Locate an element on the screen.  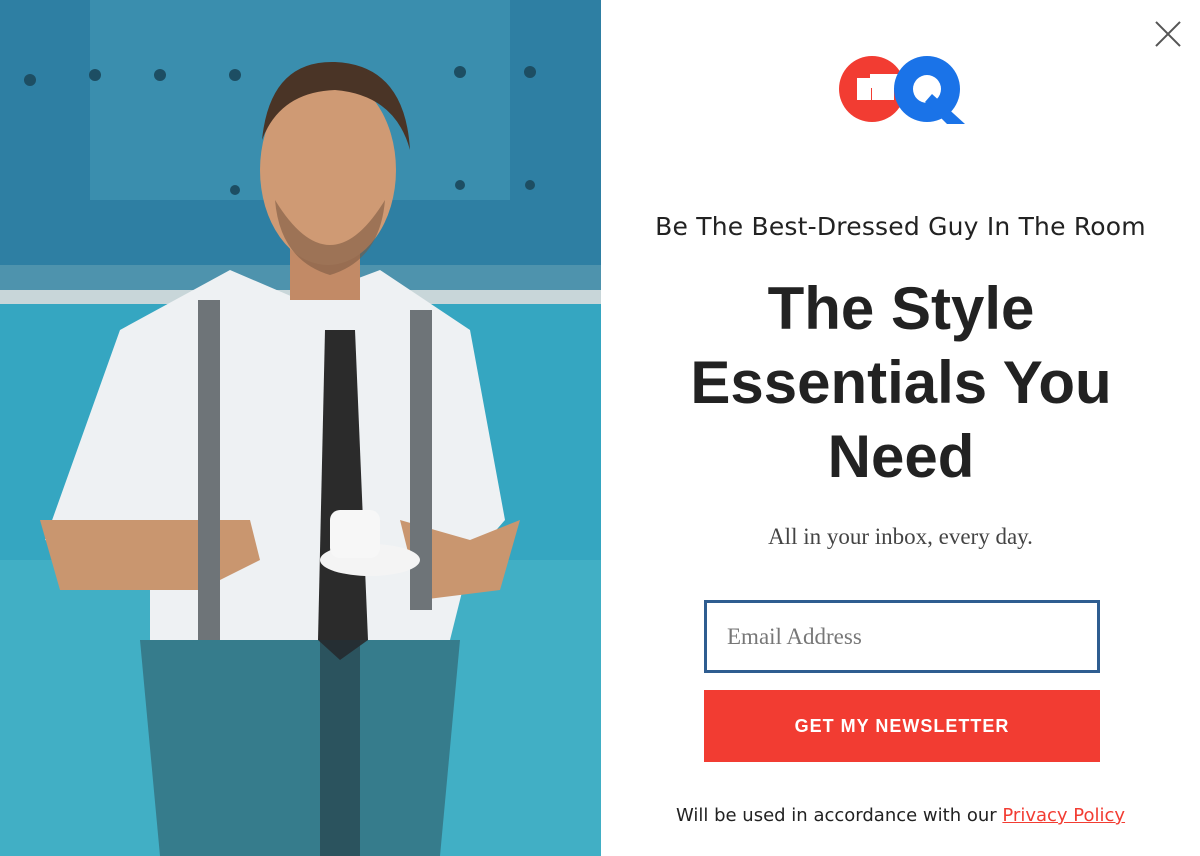
gq-logo is located at coordinates (902, 90).